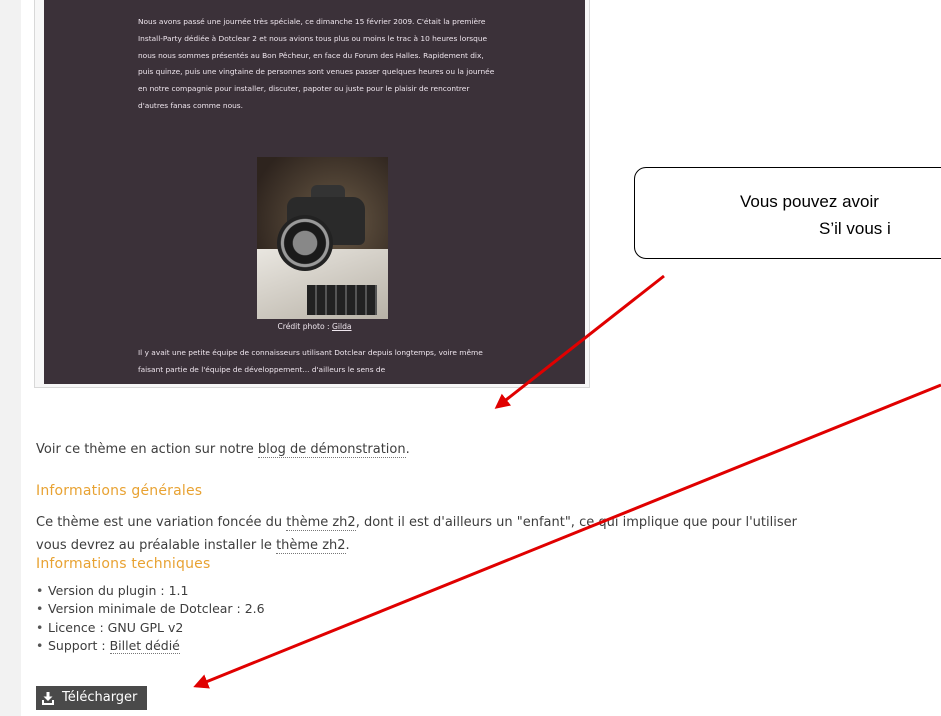 The image size is (941, 716). I want to click on item-label: Licence :, so click(78, 627).